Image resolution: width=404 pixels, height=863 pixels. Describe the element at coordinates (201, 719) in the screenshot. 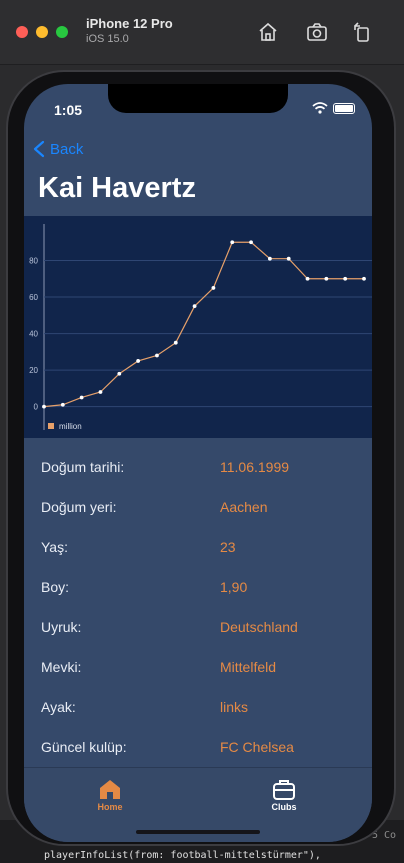

I see `info-row: Ayak: links` at that location.